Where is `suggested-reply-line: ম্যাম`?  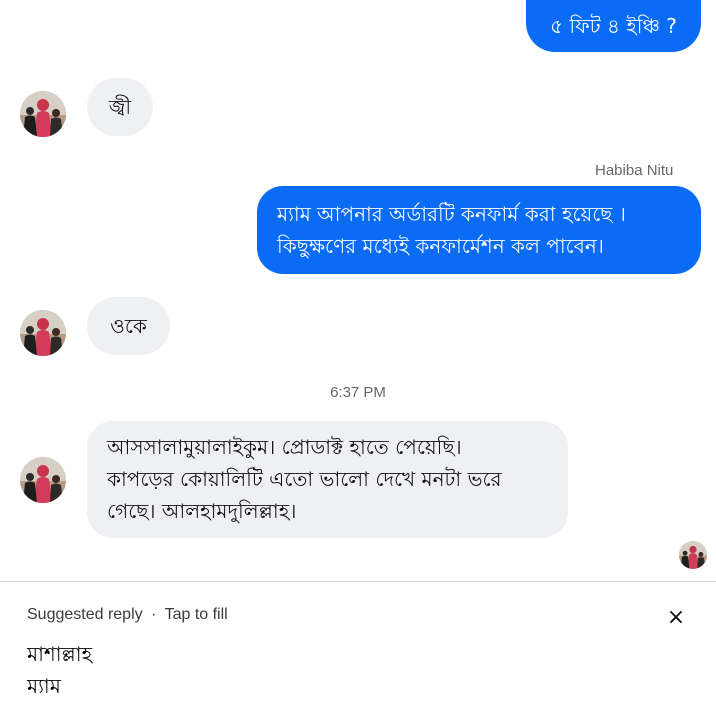 suggested-reply-line: ম্যাম is located at coordinates (44, 686).